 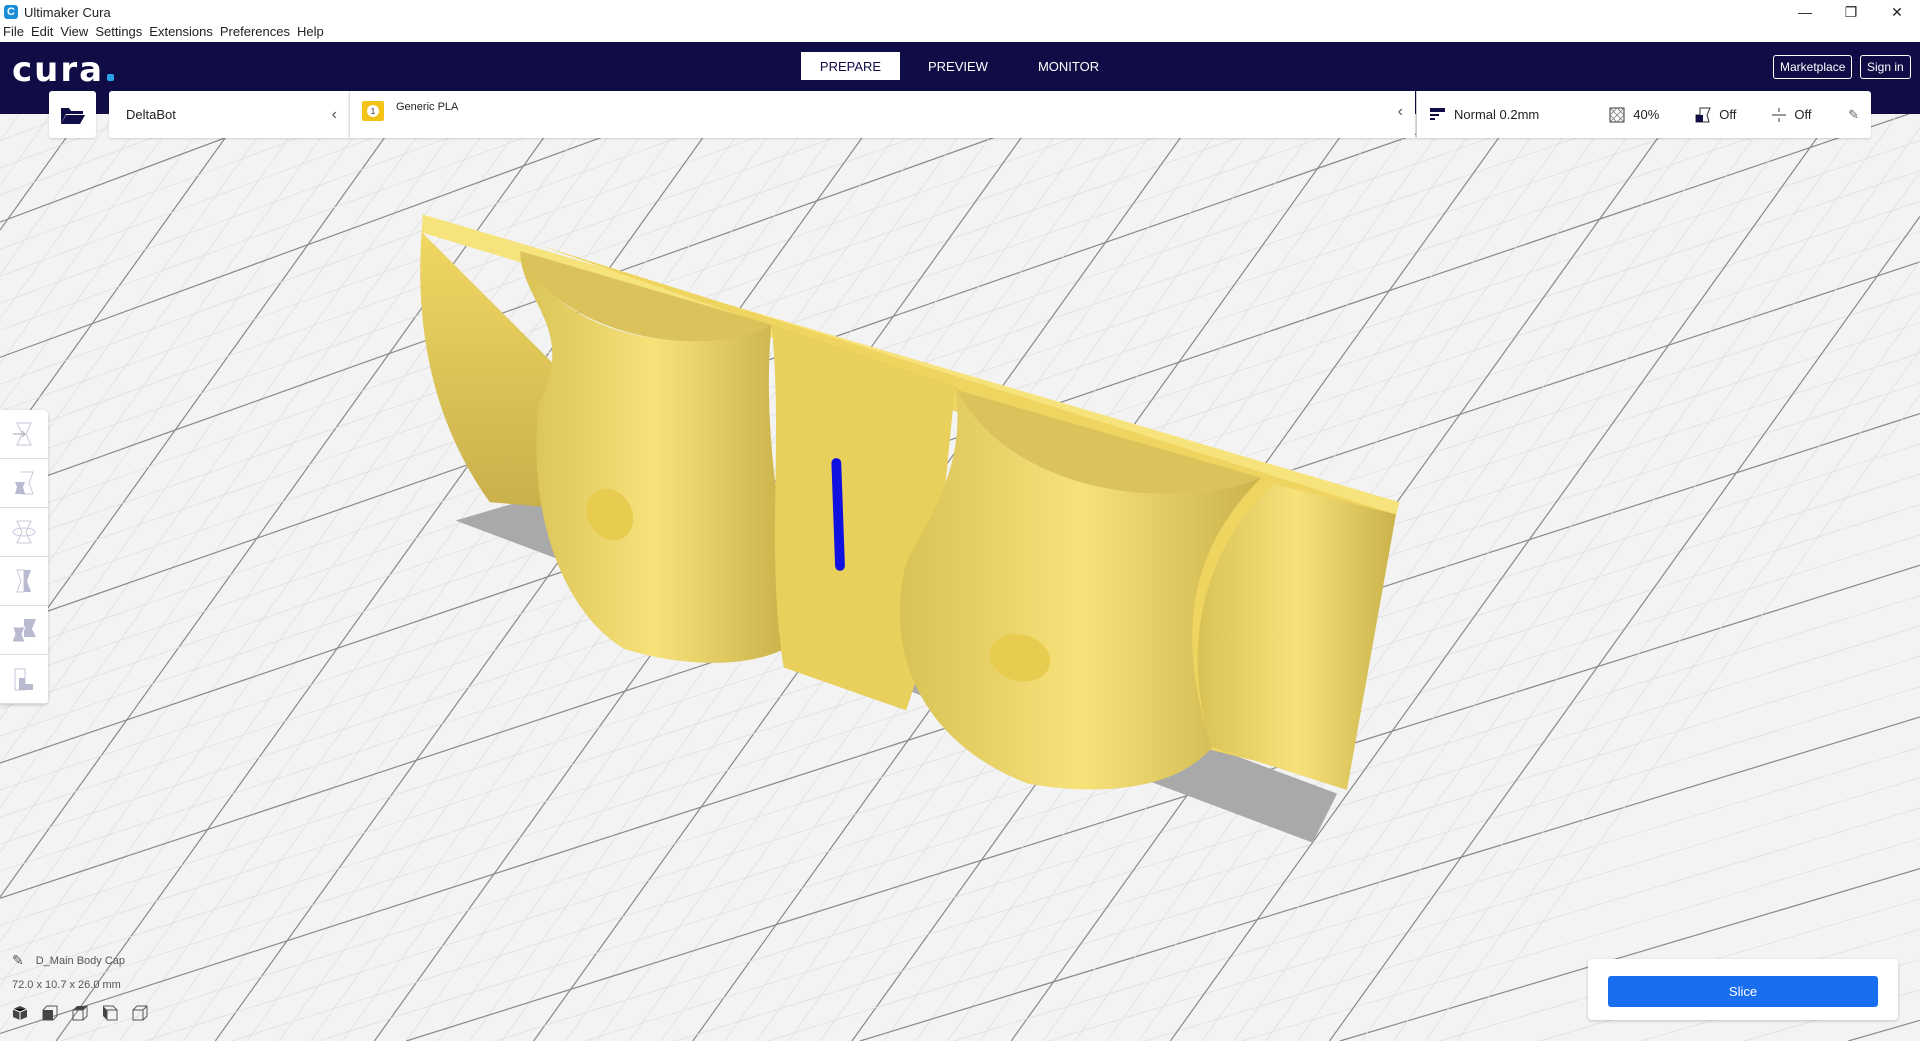 I want to click on move-icon, so click(x=22, y=434).